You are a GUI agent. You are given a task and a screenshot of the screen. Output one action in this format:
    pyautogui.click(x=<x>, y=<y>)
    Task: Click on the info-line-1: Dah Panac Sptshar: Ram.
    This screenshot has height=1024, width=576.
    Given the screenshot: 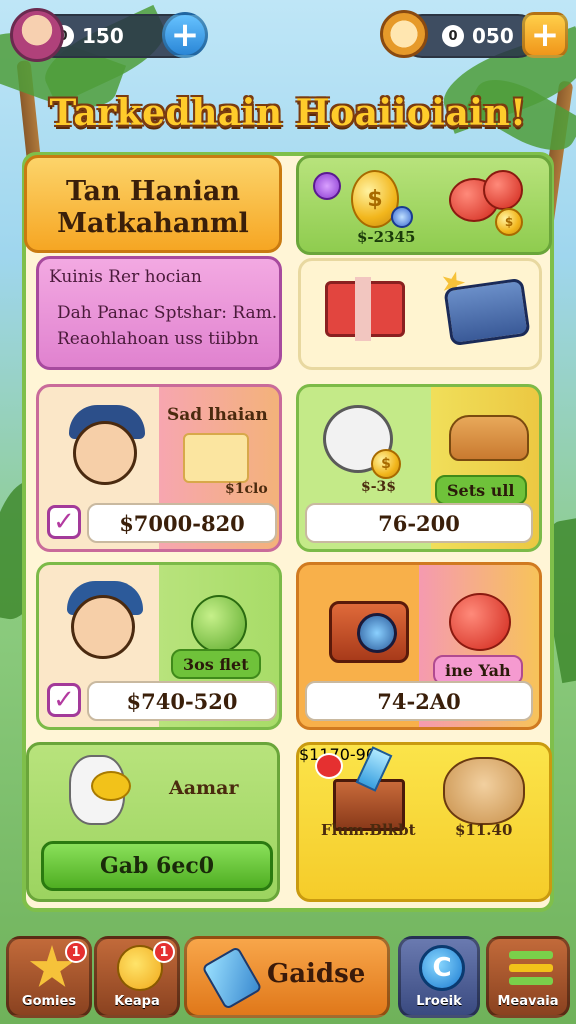 What is the action you would take?
    pyautogui.click(x=167, y=313)
    